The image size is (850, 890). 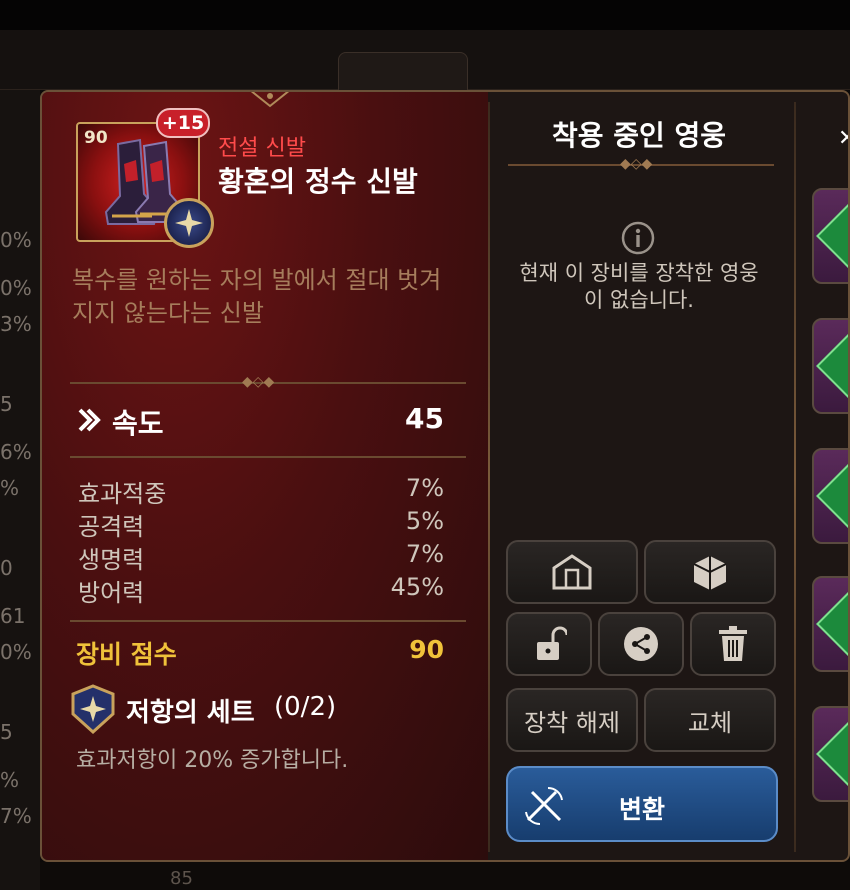 What do you see at coordinates (212, 760) in the screenshot?
I see `set-description: 효과저항이 20% 증가합니다.` at bounding box center [212, 760].